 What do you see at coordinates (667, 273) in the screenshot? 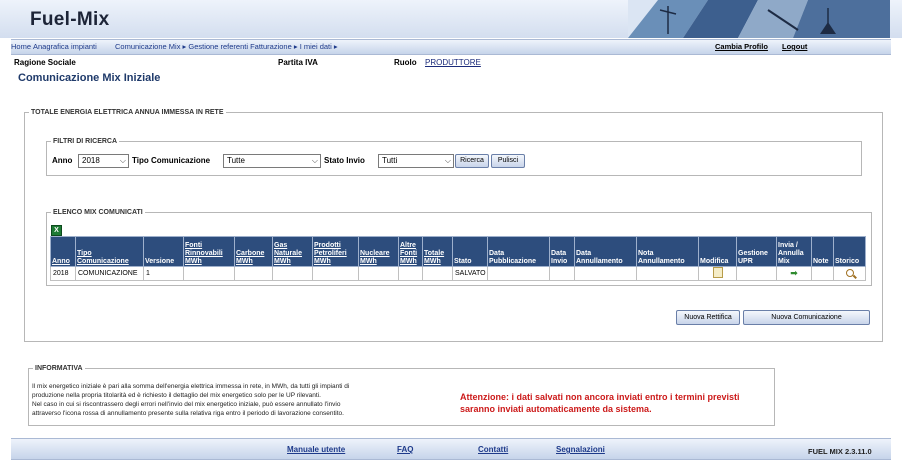
I see `cell-nota-annullamento` at bounding box center [667, 273].